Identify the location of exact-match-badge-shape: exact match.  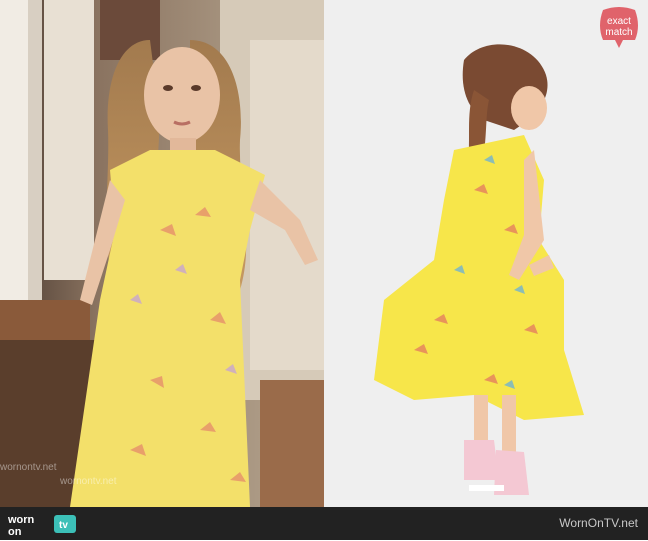
(619, 27).